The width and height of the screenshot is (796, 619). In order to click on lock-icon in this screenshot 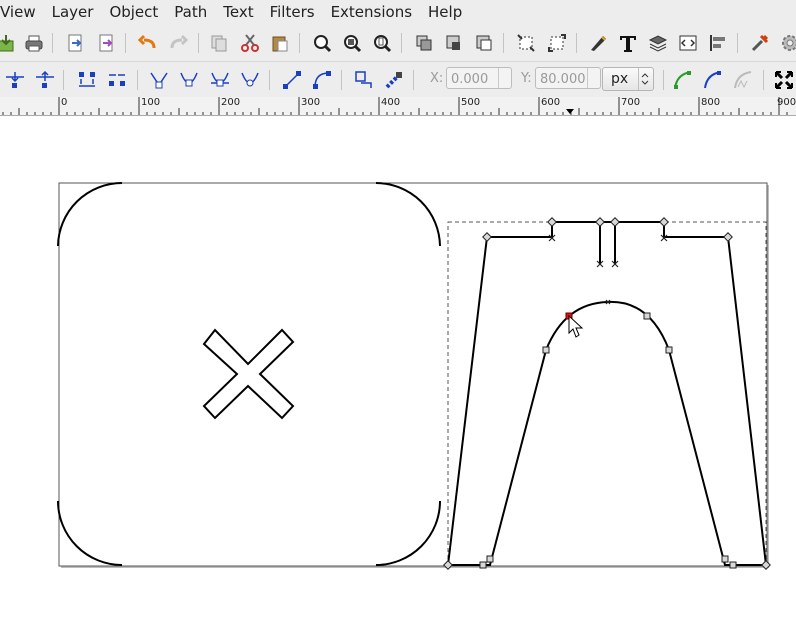, I will do `click(454, 43)`.